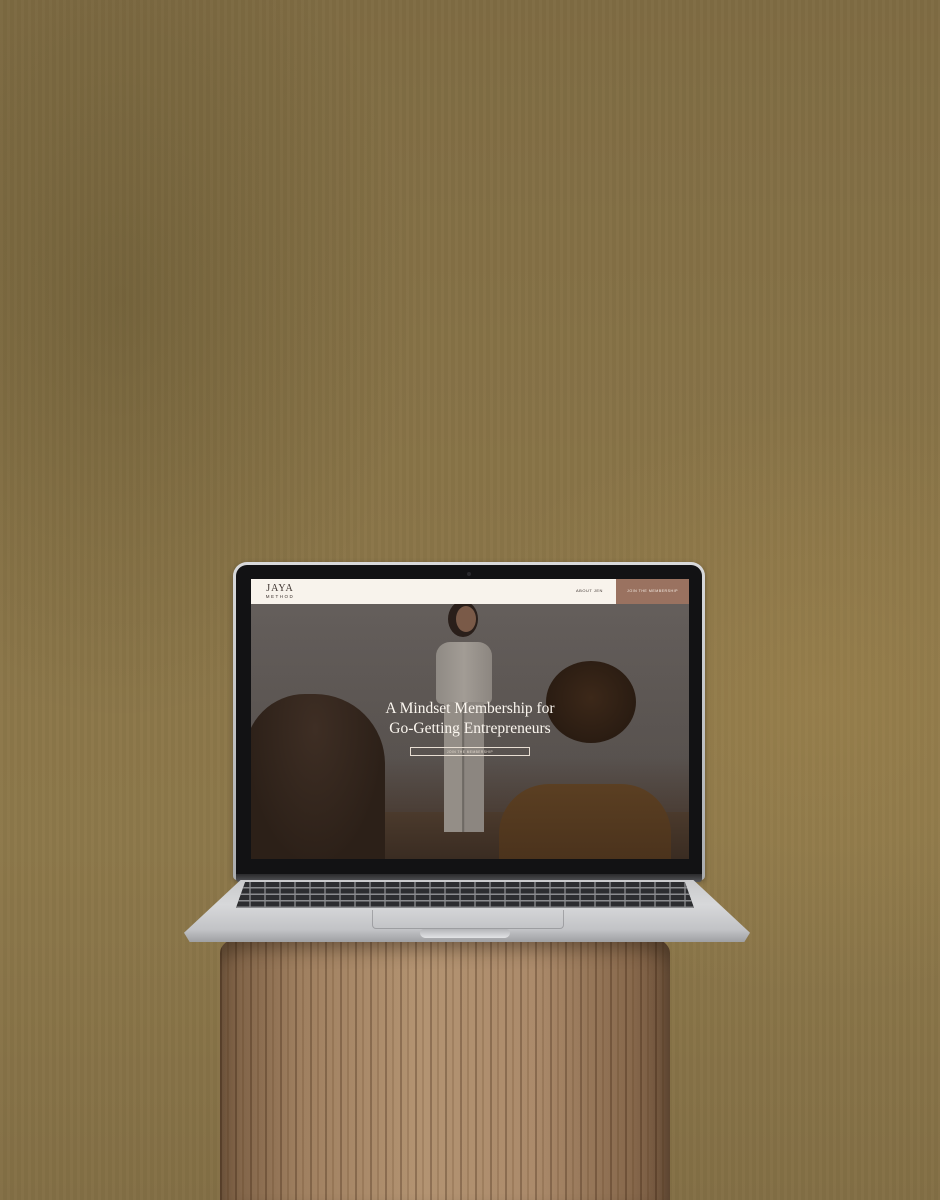 Image resolution: width=940 pixels, height=1200 pixels. Describe the element at coordinates (465, 933) in the screenshot. I see `laptop-lid-notch` at that location.